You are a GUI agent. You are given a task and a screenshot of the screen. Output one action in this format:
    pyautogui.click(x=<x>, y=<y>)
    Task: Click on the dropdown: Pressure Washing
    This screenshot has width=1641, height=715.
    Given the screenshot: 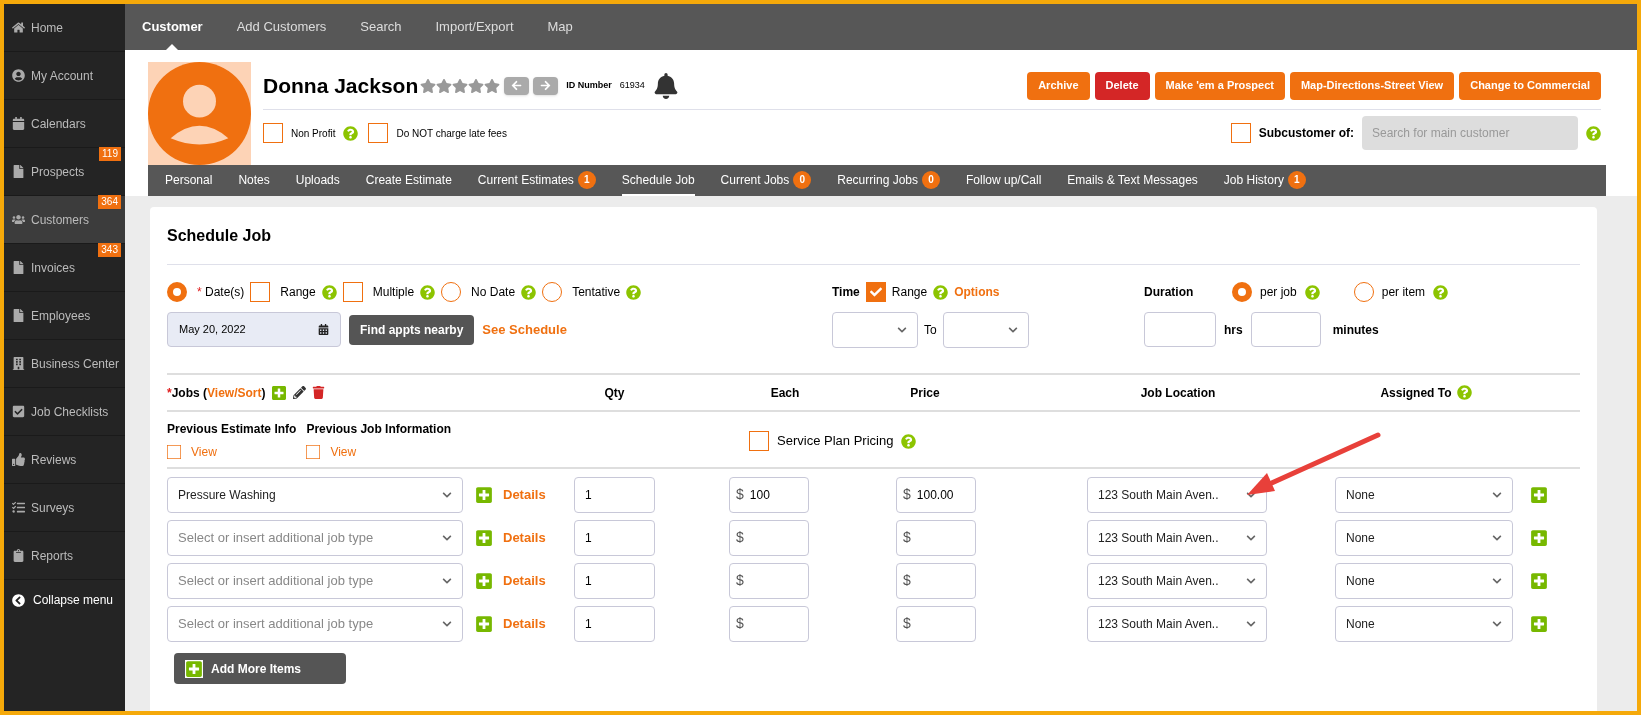 What is the action you would take?
    pyautogui.click(x=315, y=494)
    